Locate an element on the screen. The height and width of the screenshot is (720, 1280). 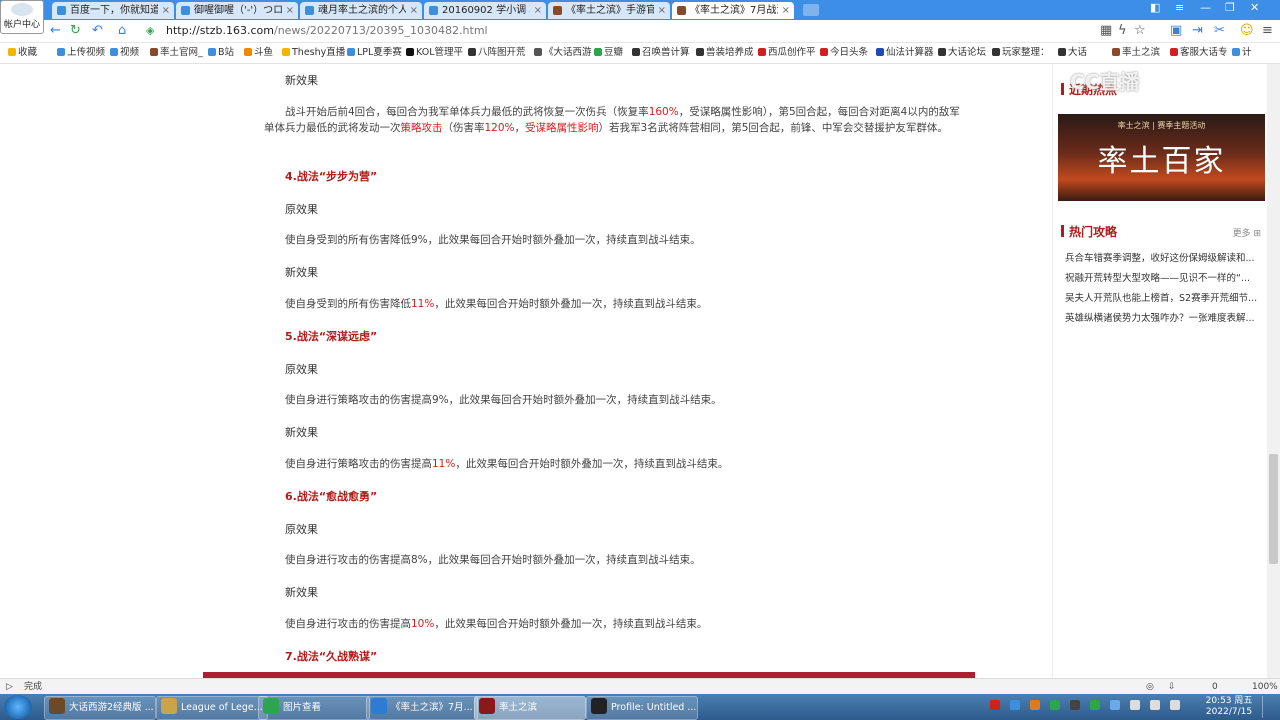
bookmark-item: LPL夏季赛 is located at coordinates (374, 53).